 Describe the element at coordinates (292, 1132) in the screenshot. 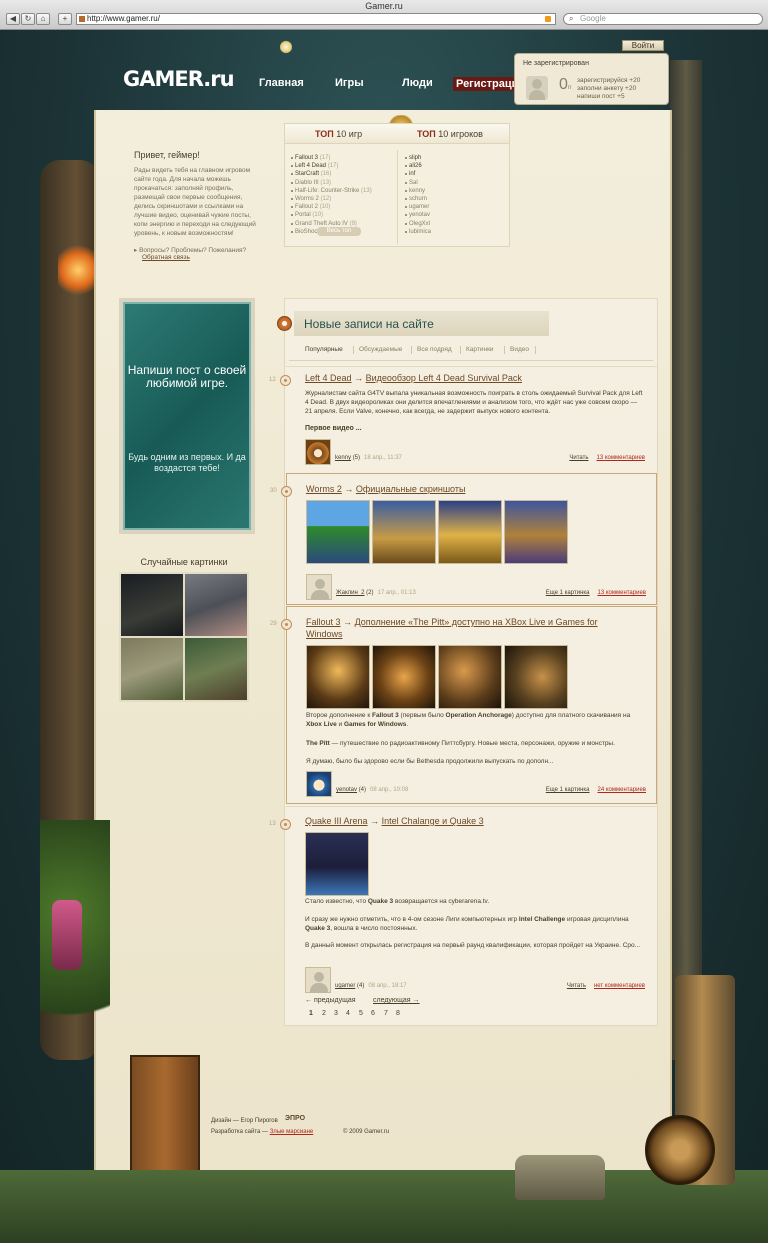

I see `dev-link: Злые марсиане` at that location.